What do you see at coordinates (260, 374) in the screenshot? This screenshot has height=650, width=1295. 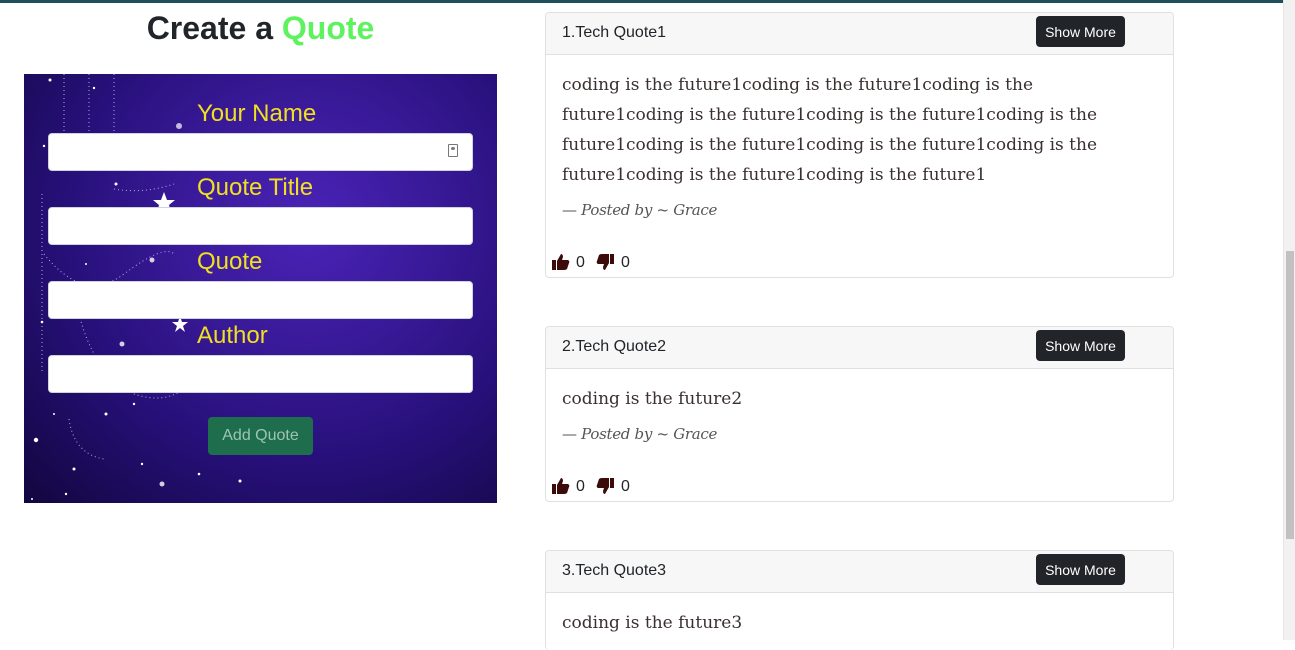 I see `author-input` at bounding box center [260, 374].